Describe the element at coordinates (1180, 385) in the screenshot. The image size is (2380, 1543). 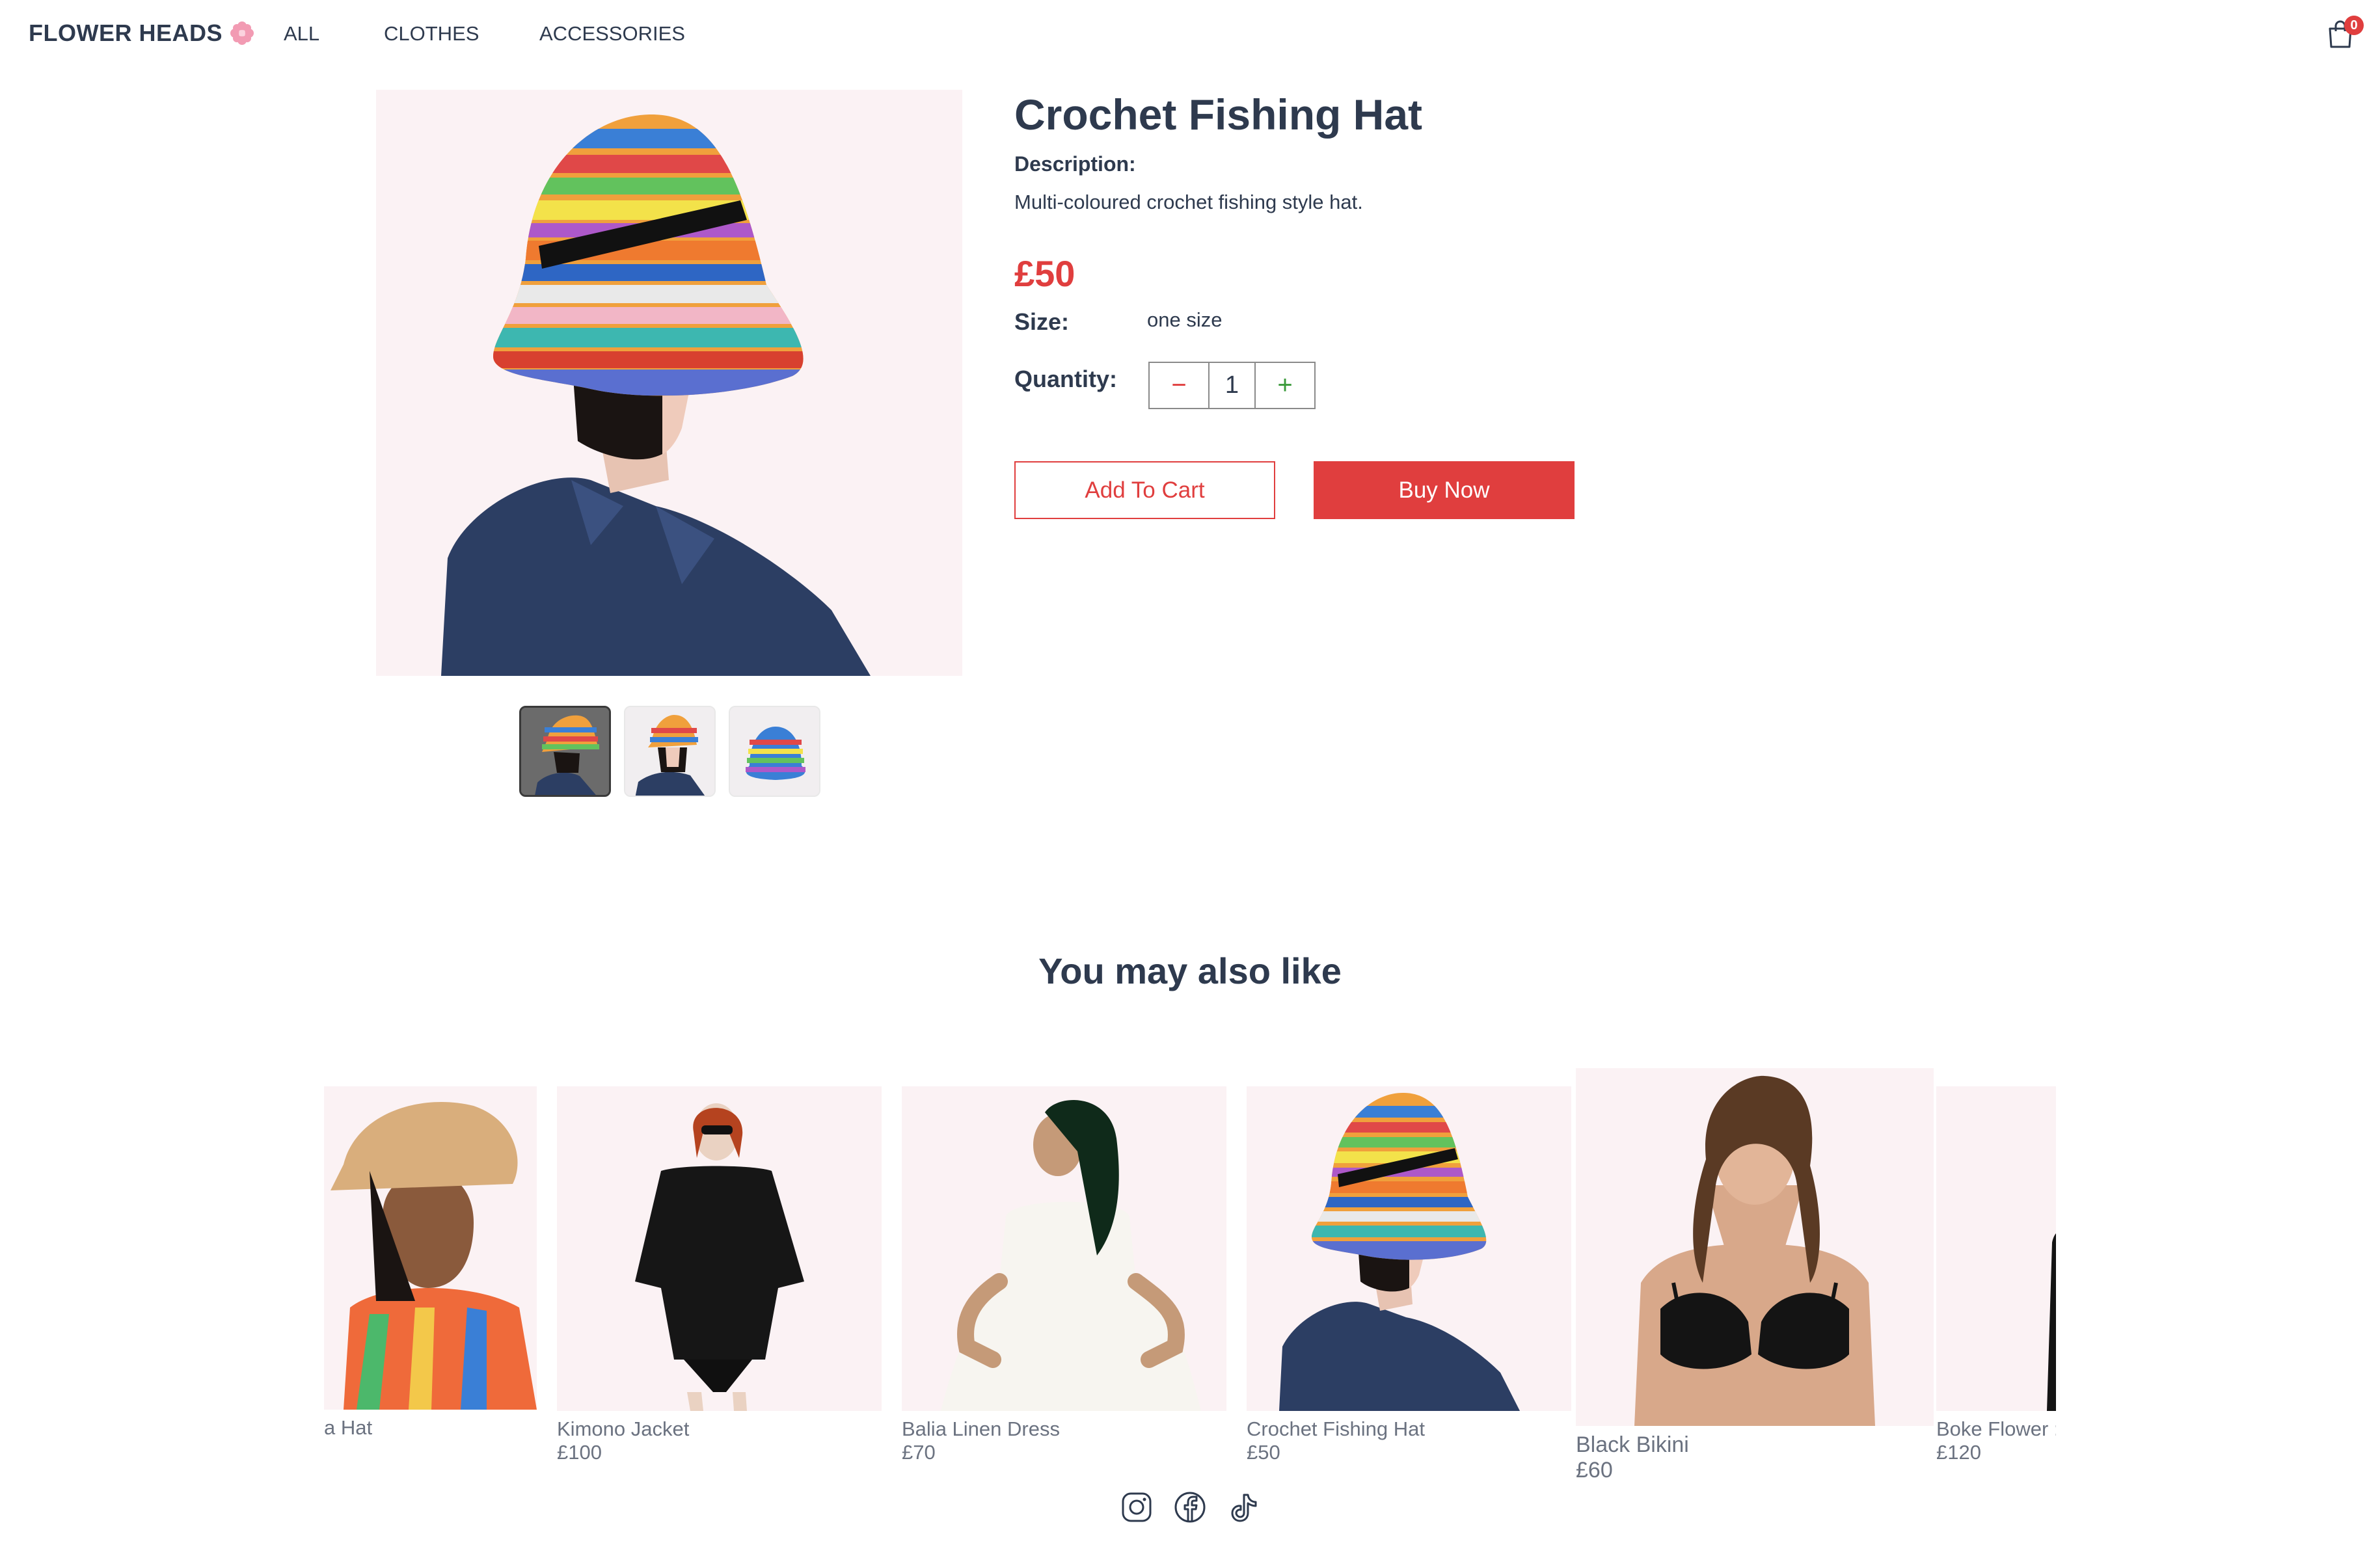
I see `quantity-decrease-button: −` at that location.